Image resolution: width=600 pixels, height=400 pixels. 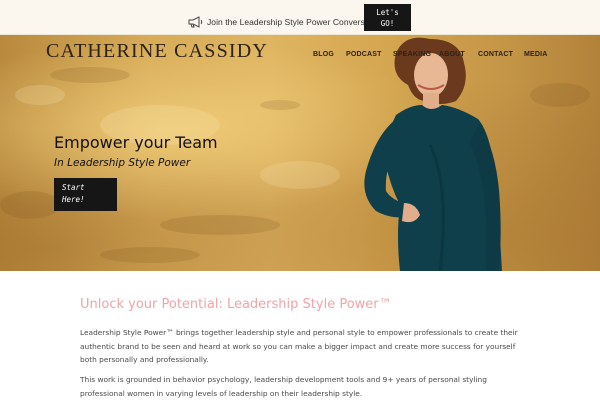 I want to click on nav-item-contact: CONTACT, so click(x=501, y=54).